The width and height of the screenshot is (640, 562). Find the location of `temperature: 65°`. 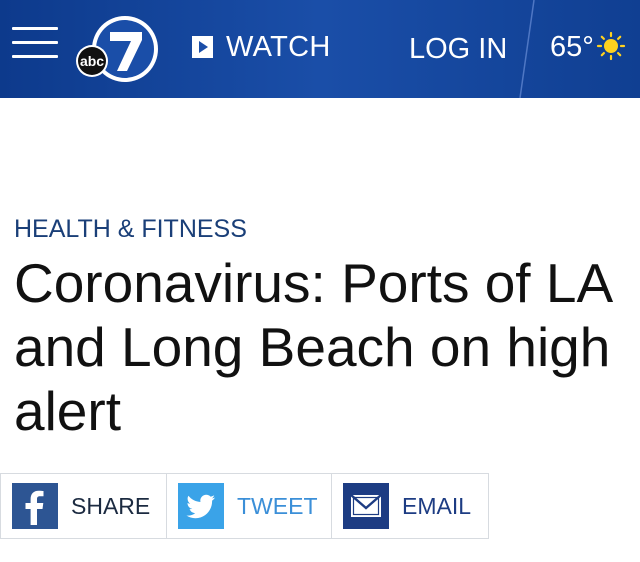

temperature: 65° is located at coordinates (572, 47).